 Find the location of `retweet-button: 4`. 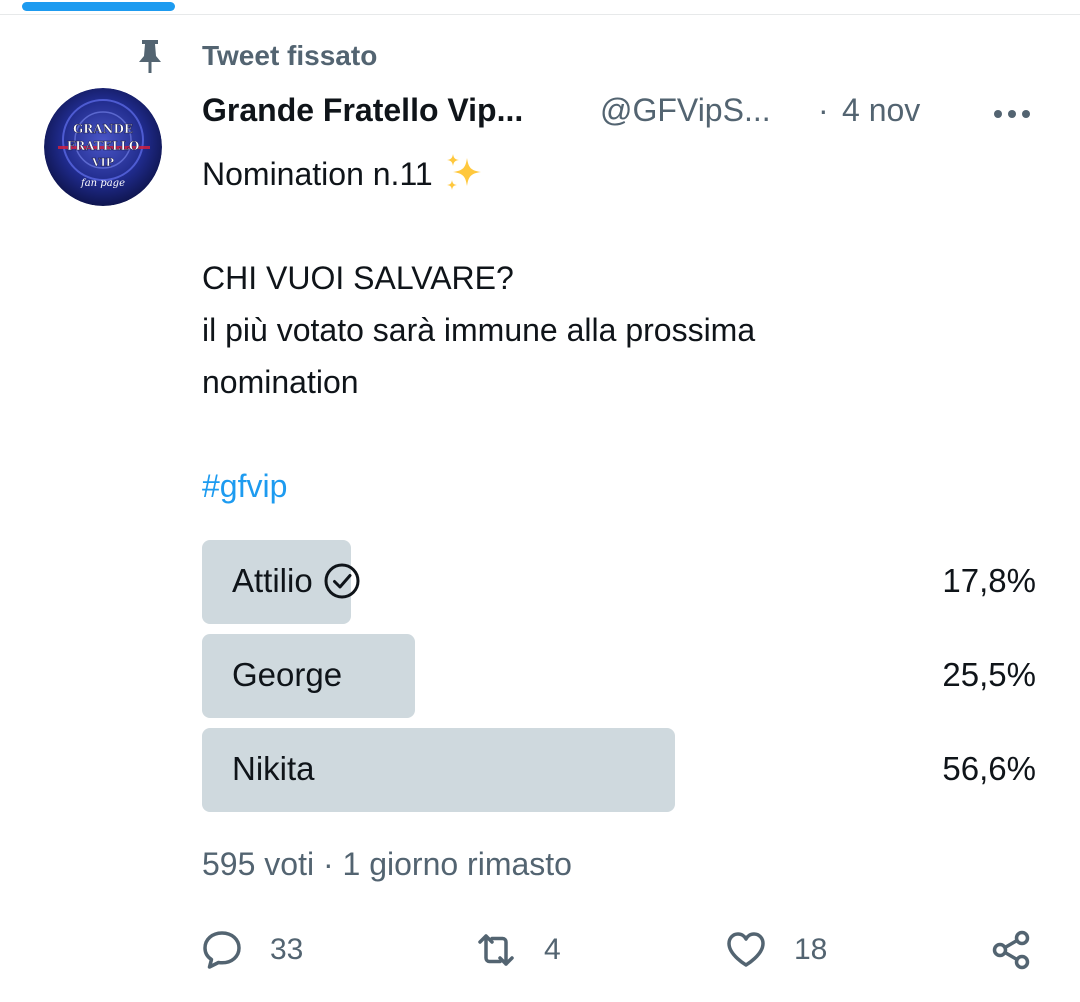

retweet-button: 4 is located at coordinates (517, 950).